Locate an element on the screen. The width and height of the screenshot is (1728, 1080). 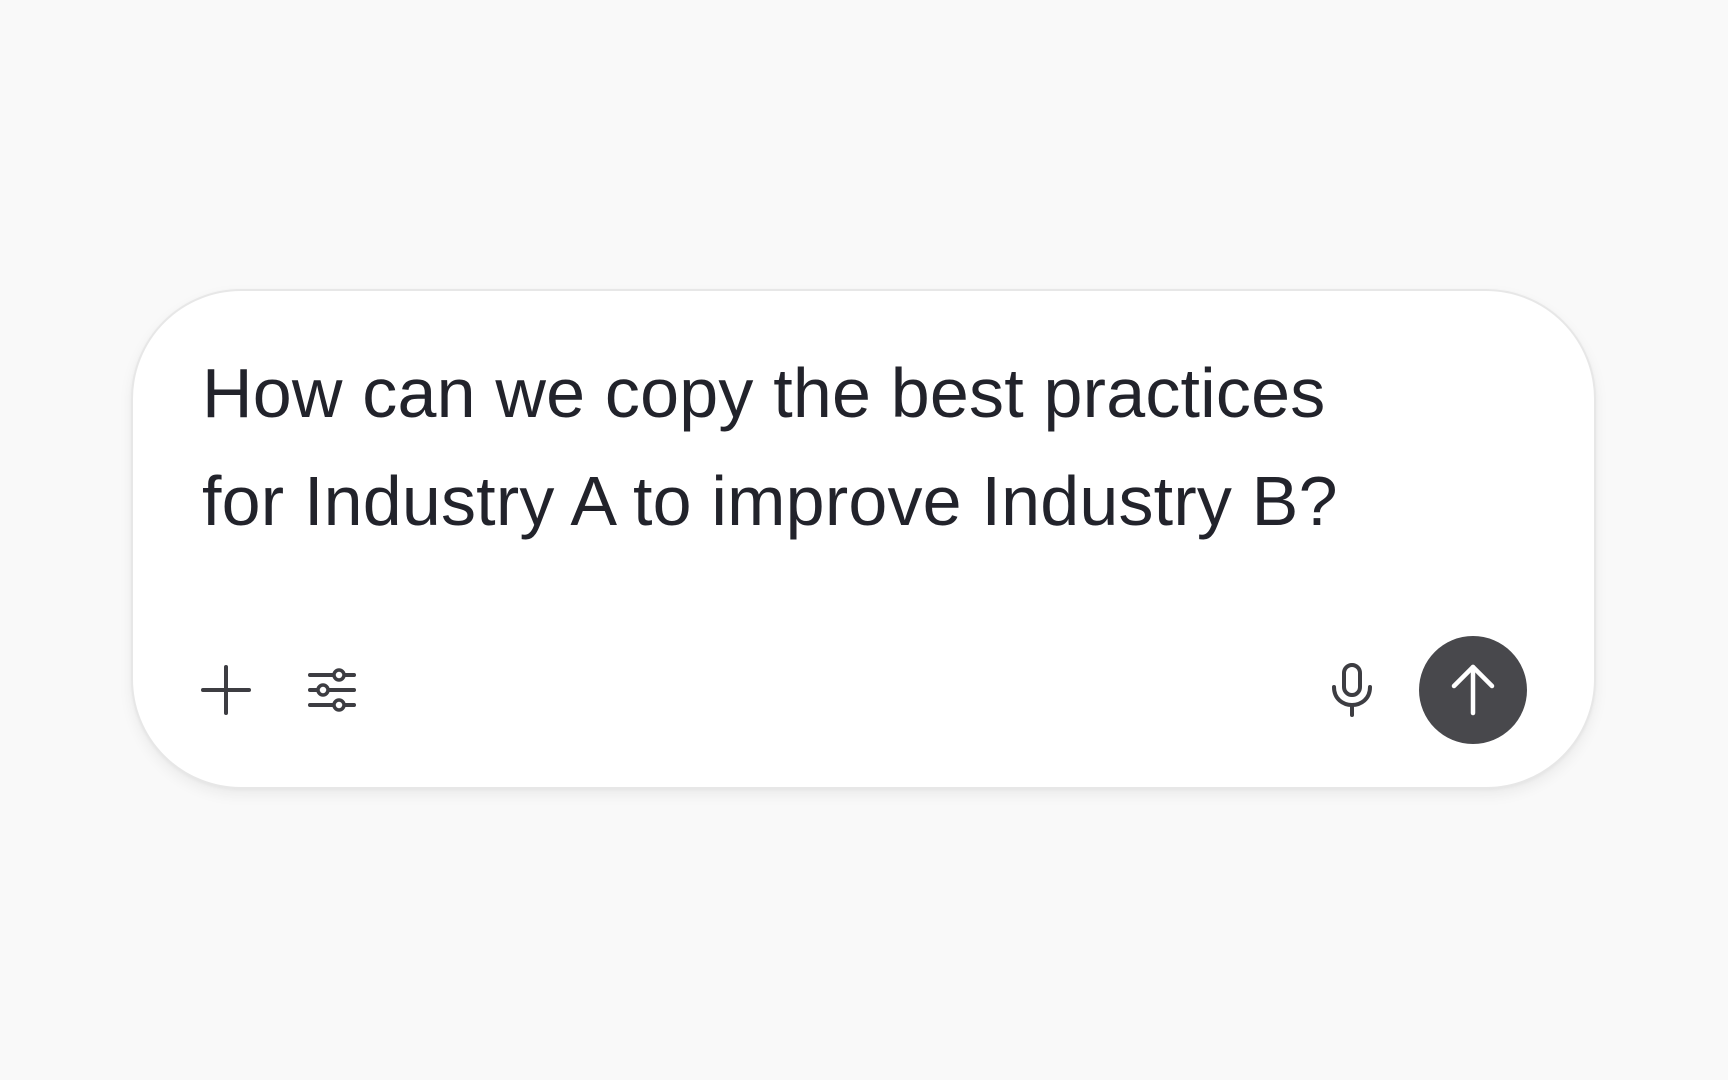
plus-icon is located at coordinates (226, 690).